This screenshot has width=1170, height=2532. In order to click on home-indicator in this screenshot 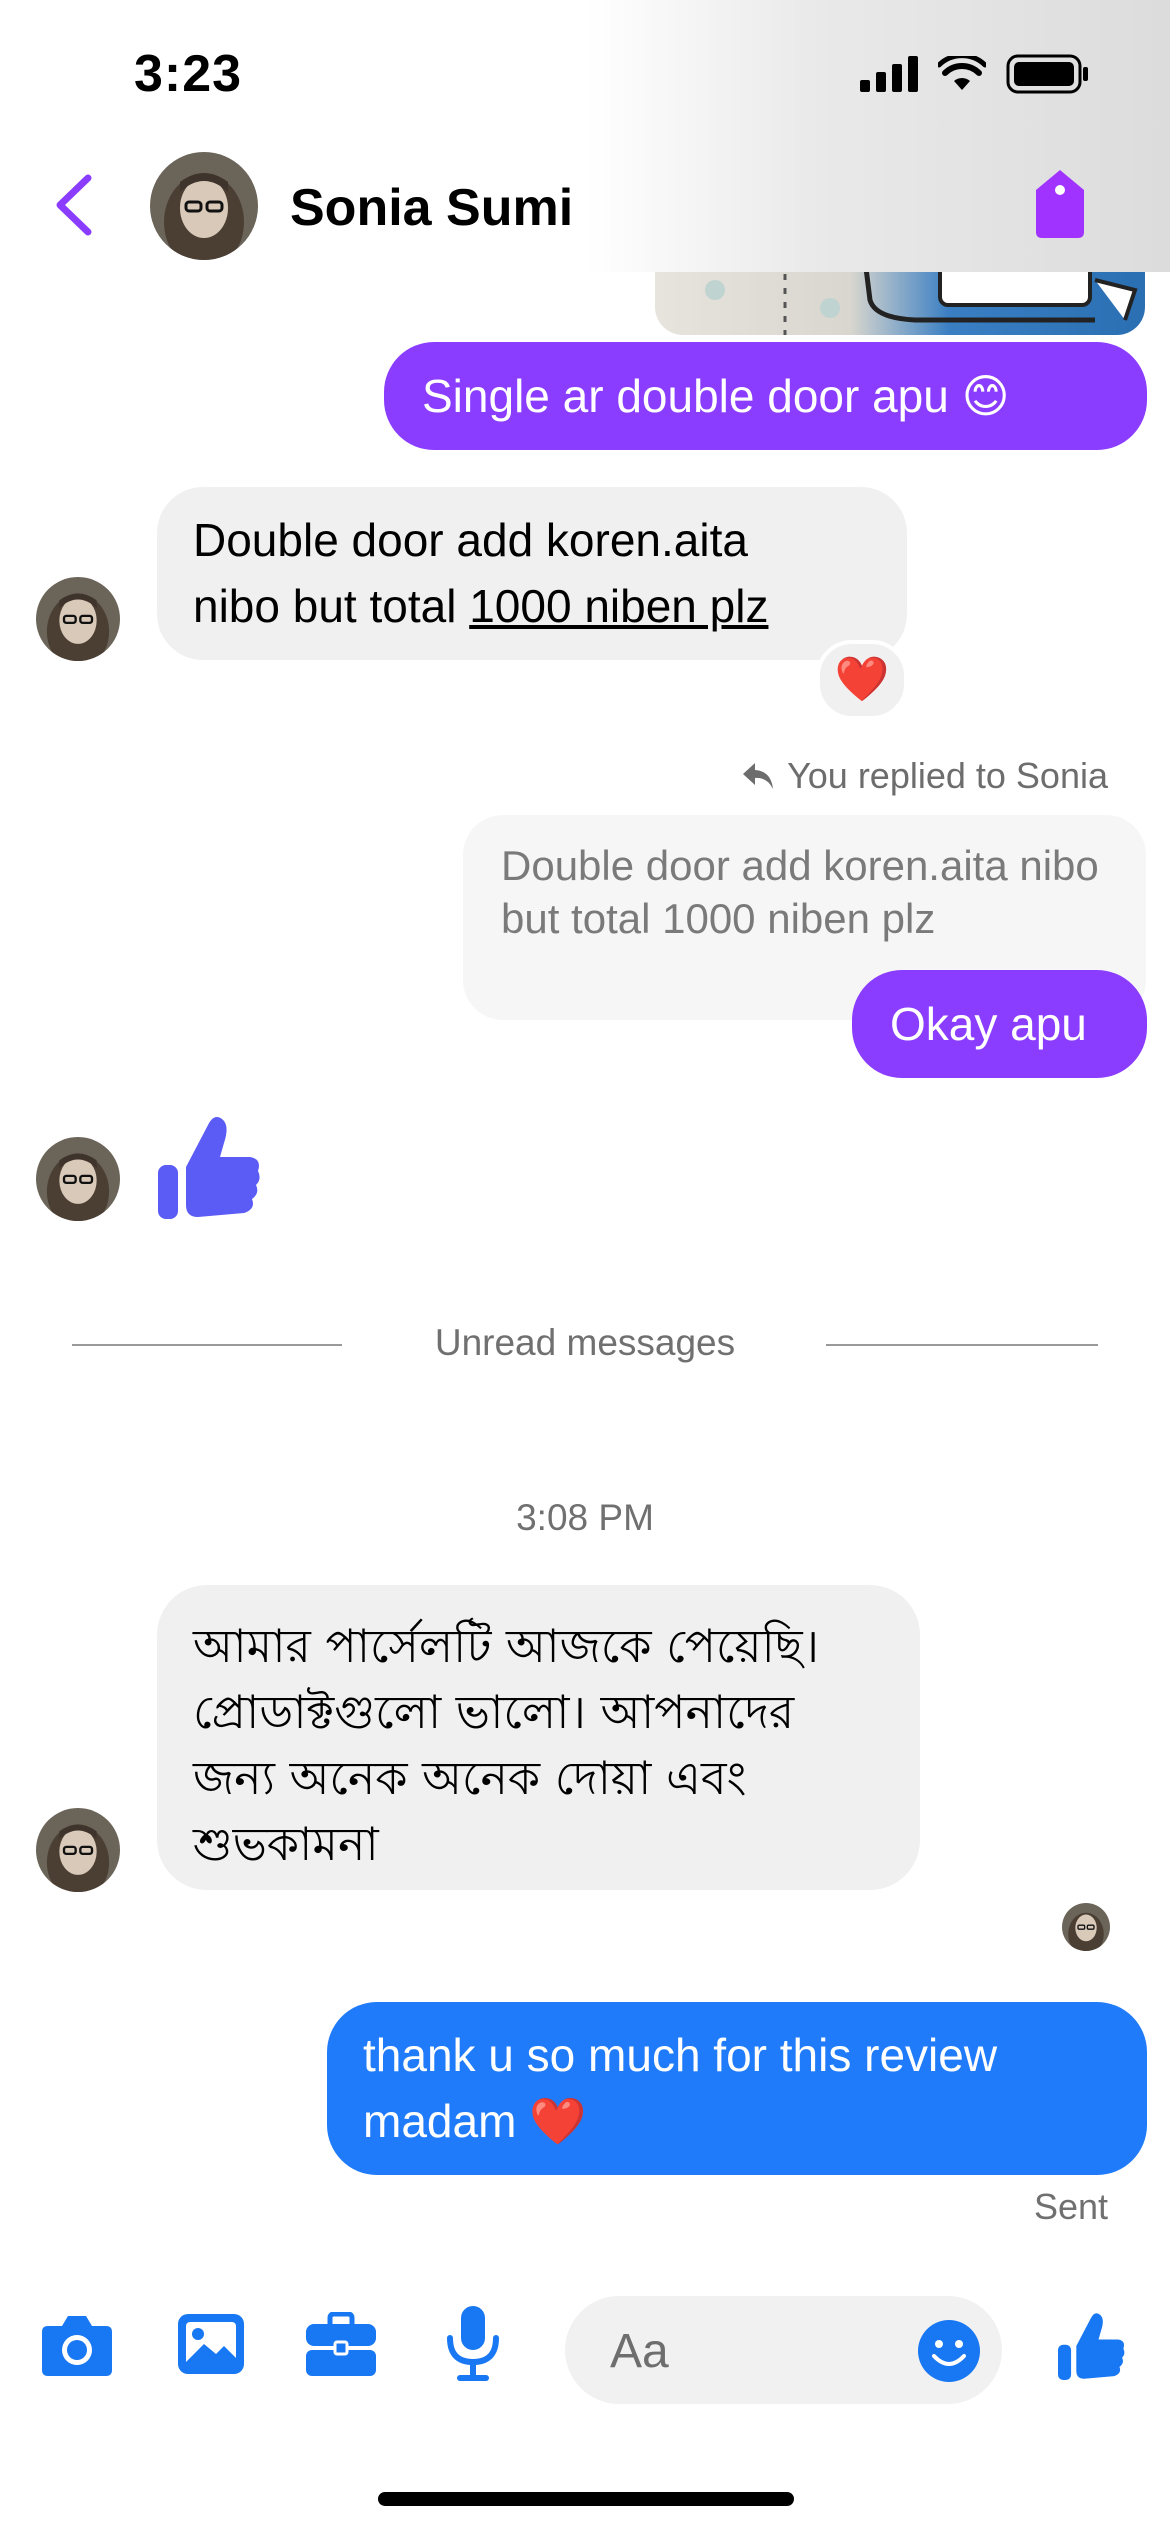, I will do `click(586, 2499)`.